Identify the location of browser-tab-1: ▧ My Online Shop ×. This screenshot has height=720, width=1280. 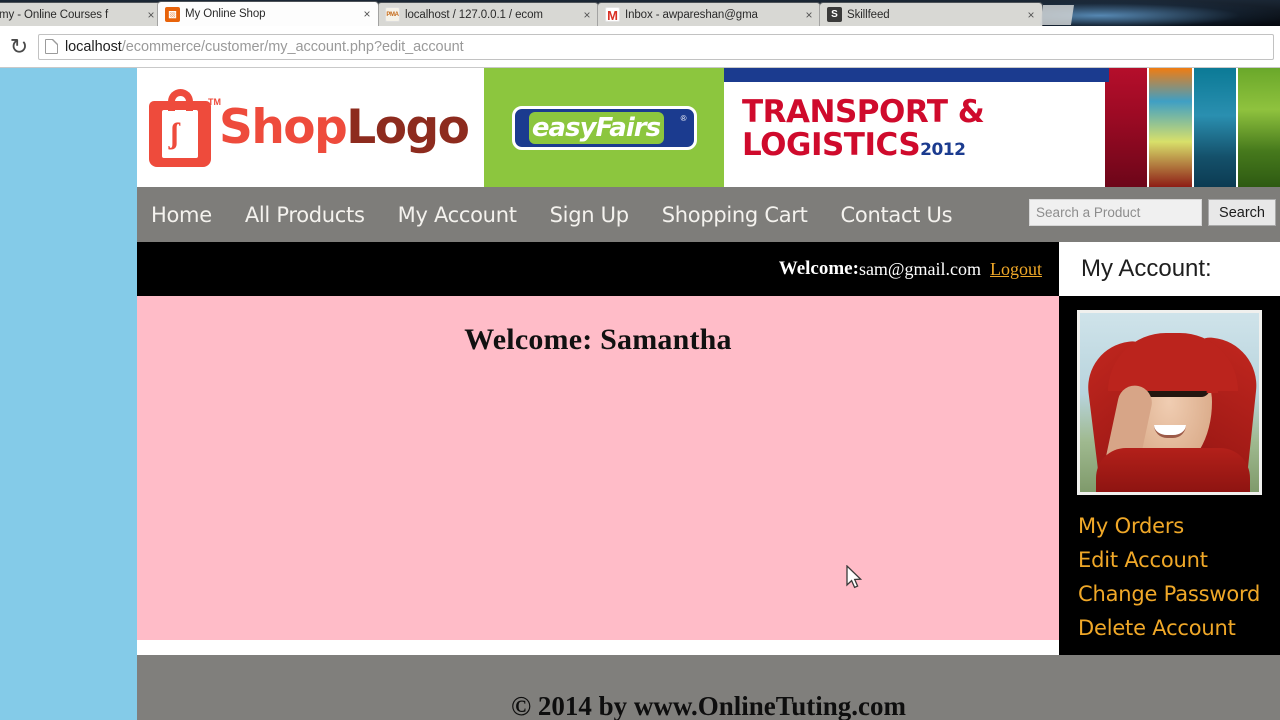
(268, 14).